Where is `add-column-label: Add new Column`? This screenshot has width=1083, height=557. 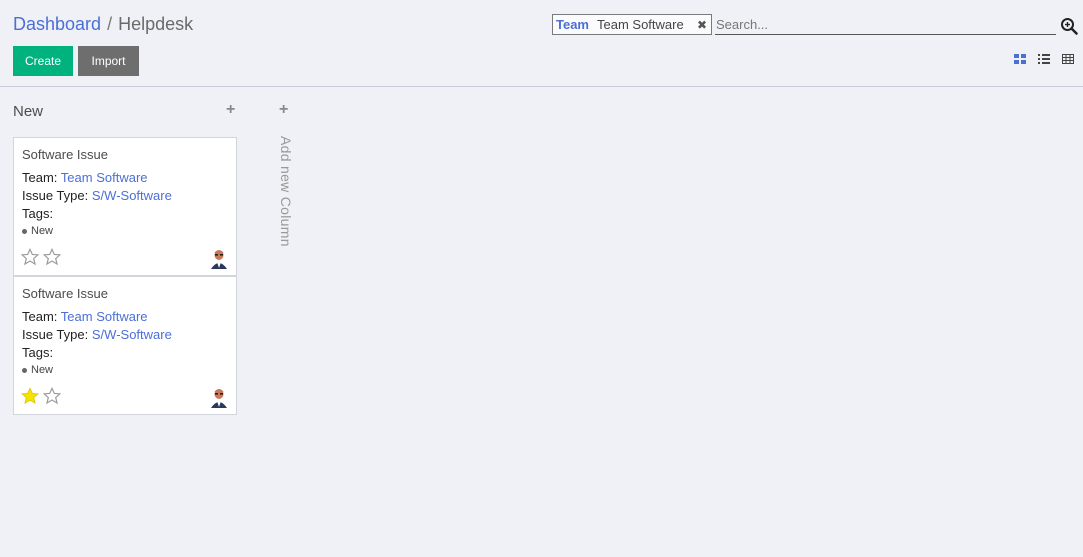
add-column-label: Add new Column is located at coordinates (286, 191).